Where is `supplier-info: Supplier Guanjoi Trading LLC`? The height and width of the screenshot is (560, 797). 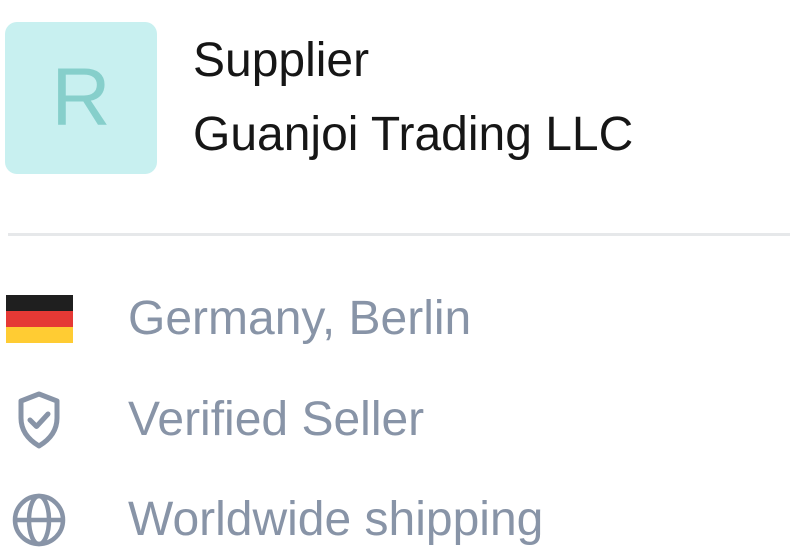 supplier-info: Supplier Guanjoi Trading LLC is located at coordinates (413, 98).